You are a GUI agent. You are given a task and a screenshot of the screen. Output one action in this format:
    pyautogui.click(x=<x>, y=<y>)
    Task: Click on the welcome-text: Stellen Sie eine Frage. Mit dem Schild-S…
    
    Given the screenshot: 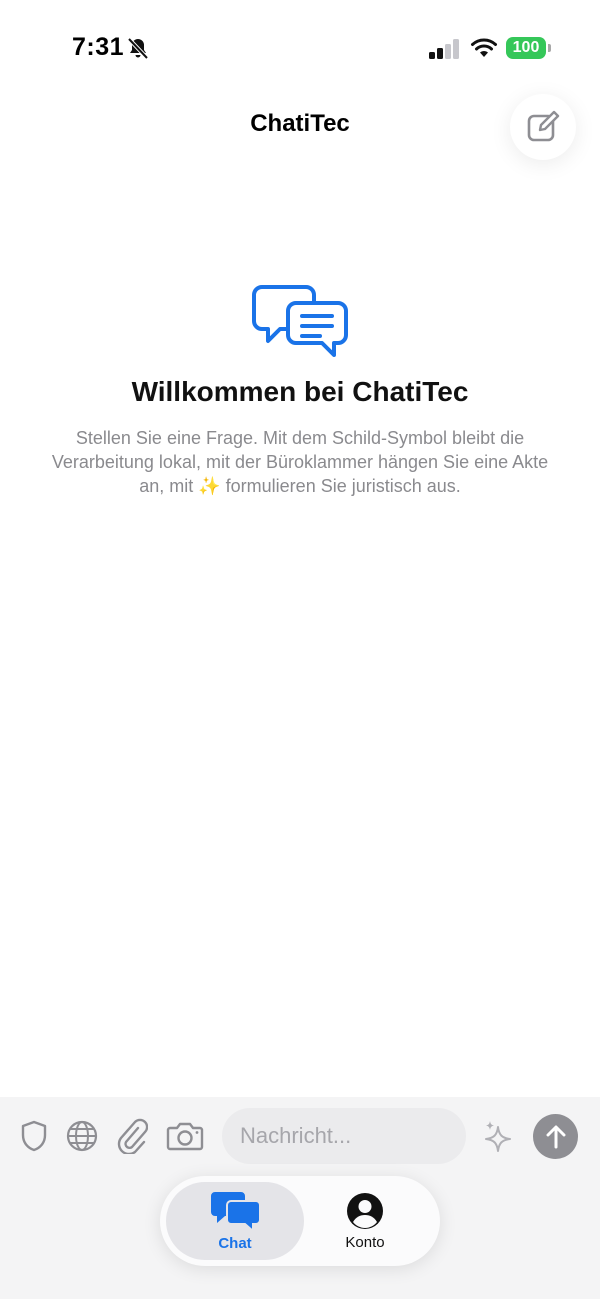 What is the action you would take?
    pyautogui.click(x=300, y=462)
    